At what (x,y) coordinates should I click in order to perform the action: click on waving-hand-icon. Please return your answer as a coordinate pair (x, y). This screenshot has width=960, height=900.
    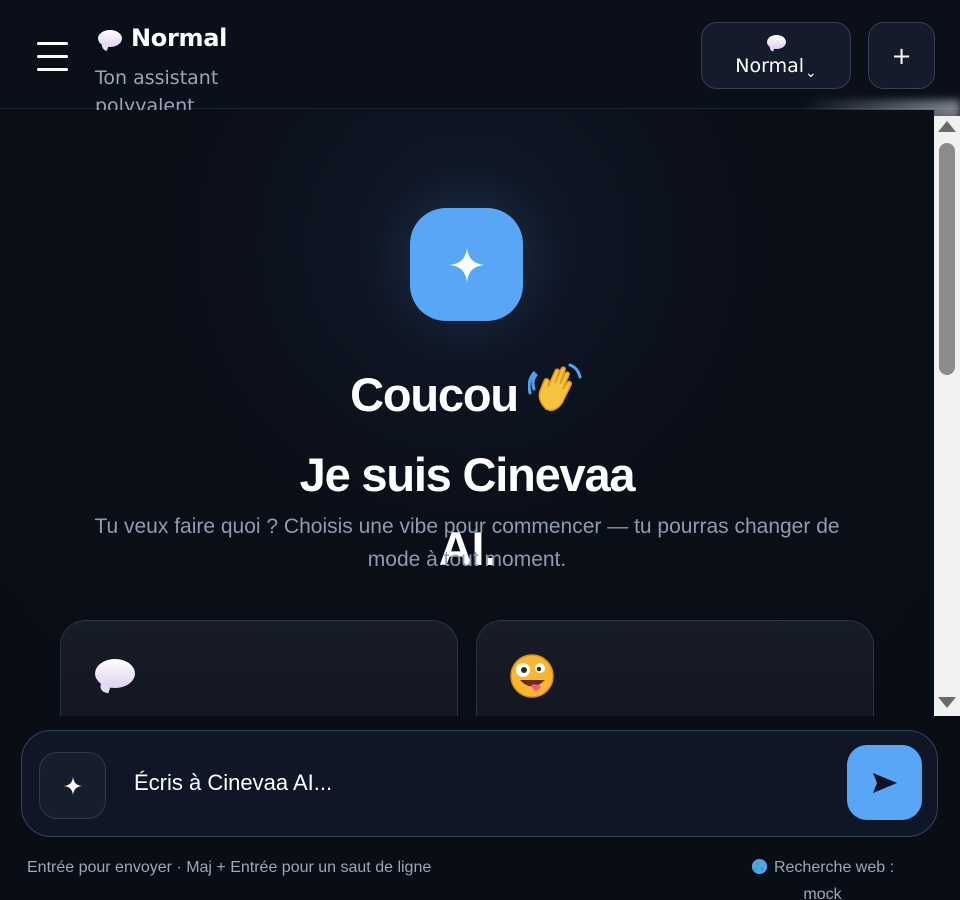
    Looking at the image, I should click on (555, 399).